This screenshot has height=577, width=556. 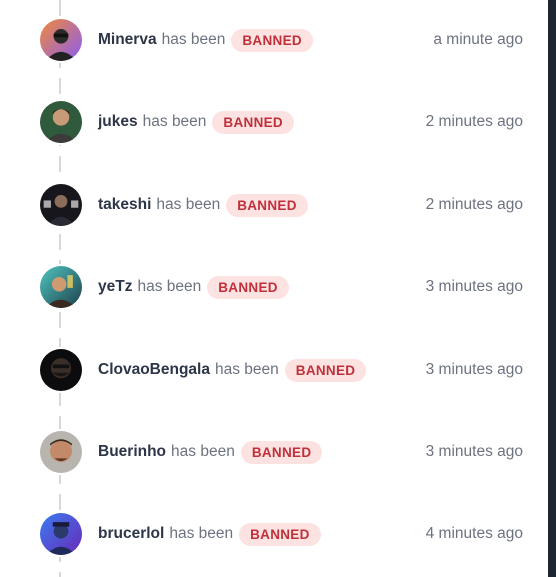 I want to click on window-edge, so click(x=552, y=288).